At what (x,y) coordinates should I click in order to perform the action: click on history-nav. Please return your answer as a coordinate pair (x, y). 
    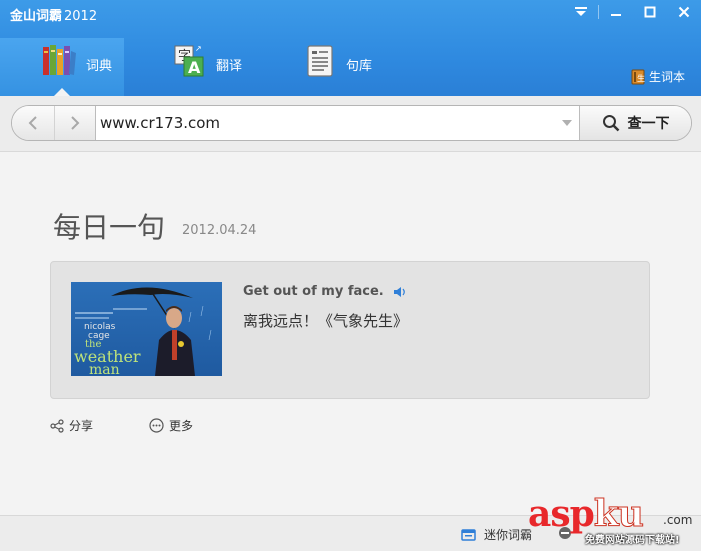
    Looking at the image, I should click on (54, 123).